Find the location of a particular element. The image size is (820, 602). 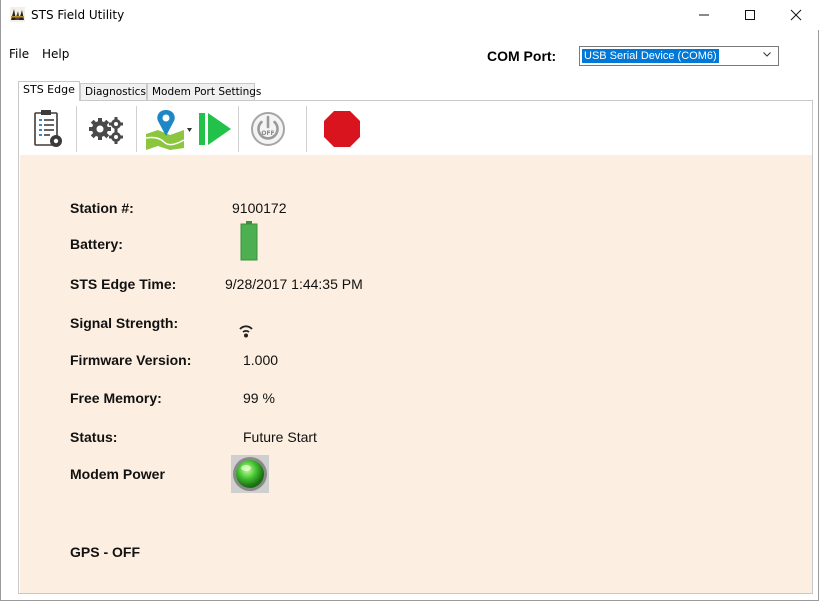

power-off-icon: OFF is located at coordinates (268, 129).